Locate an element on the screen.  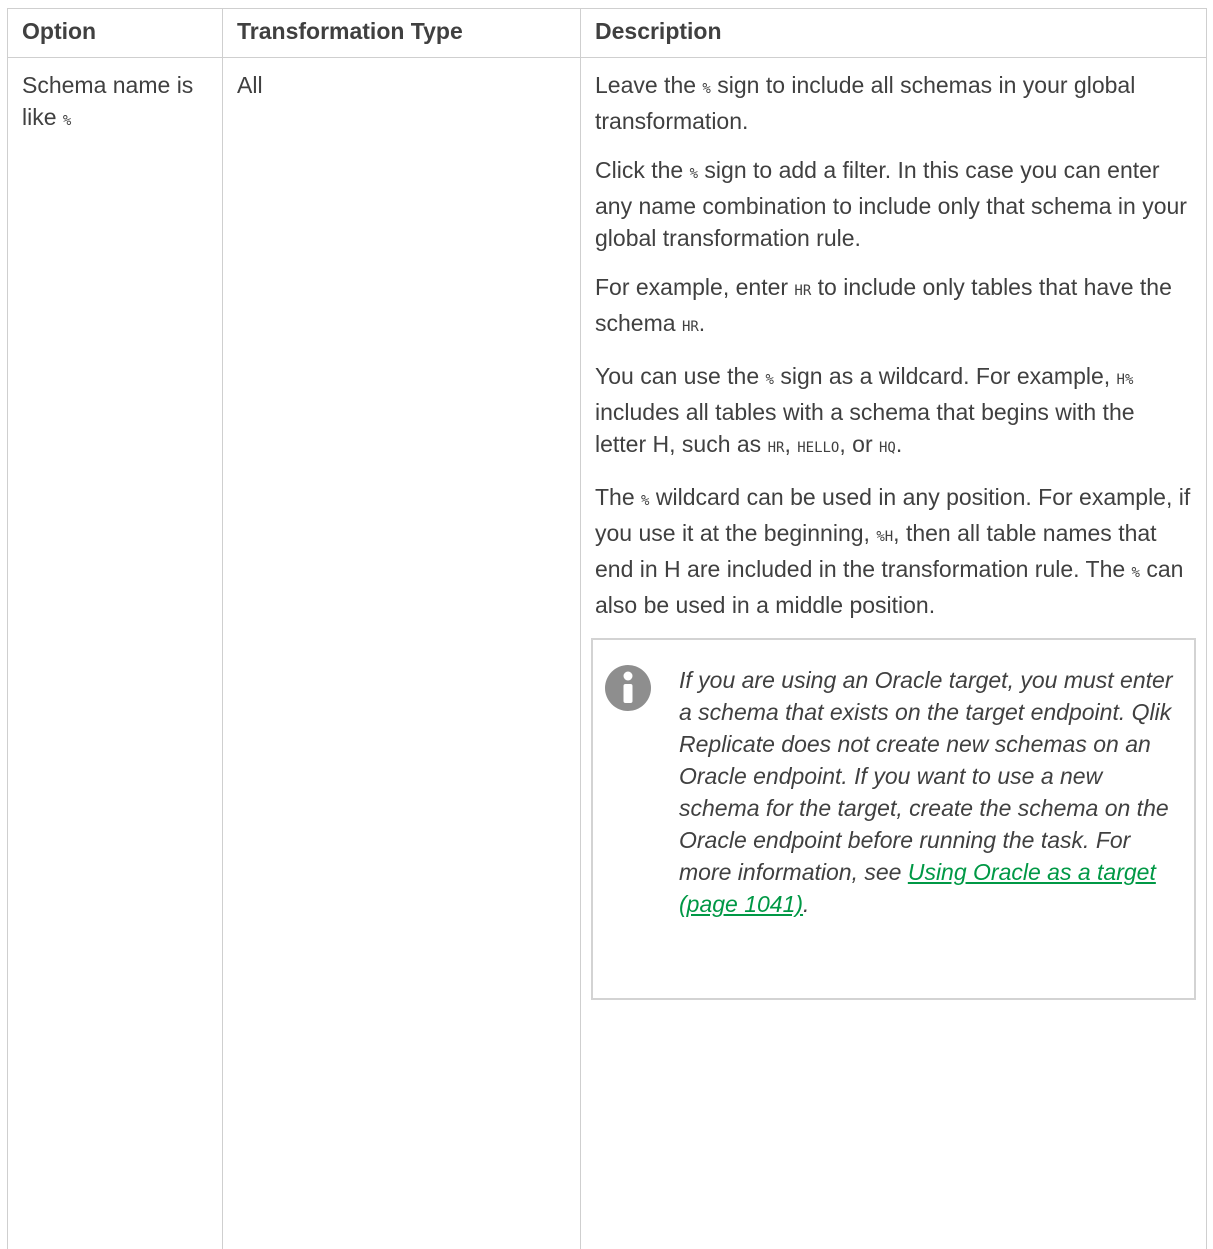
note-end: . is located at coordinates (806, 904).